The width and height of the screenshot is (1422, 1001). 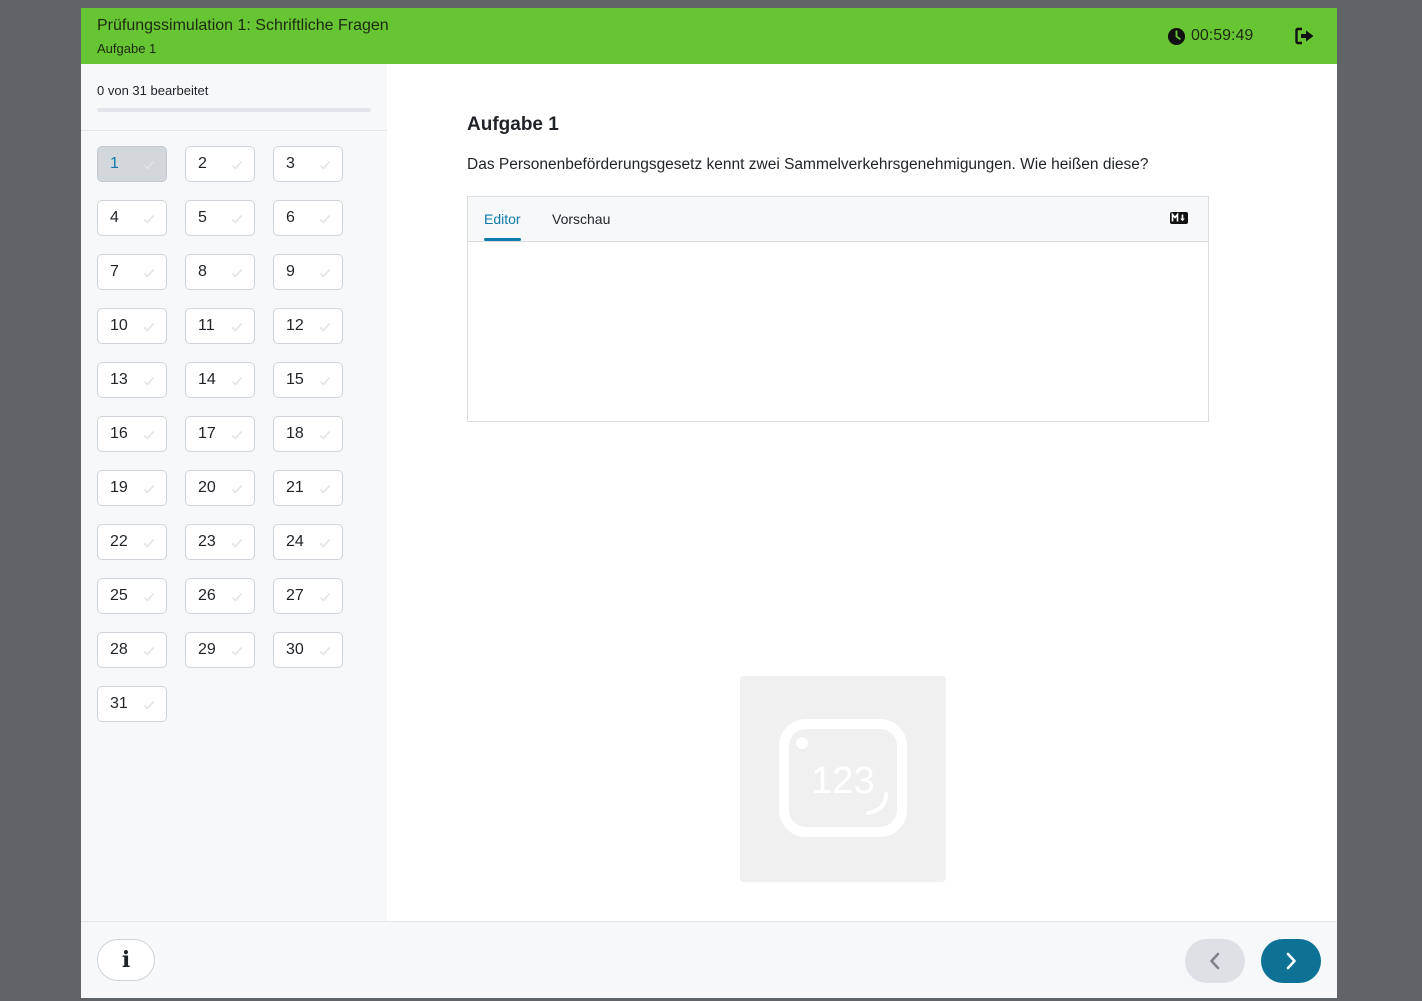 What do you see at coordinates (308, 326) in the screenshot?
I see `task-button-12: 12` at bounding box center [308, 326].